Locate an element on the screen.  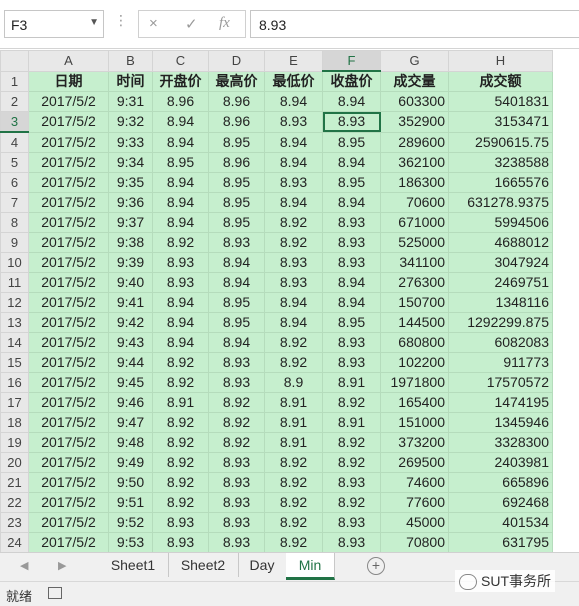
column-header-h: H is located at coordinates (500, 61).